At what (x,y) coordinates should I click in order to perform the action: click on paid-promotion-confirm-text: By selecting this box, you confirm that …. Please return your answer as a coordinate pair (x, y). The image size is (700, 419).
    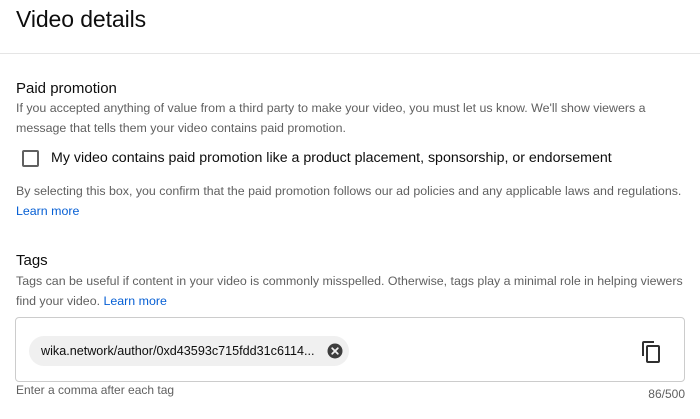
    Looking at the image, I should click on (349, 191).